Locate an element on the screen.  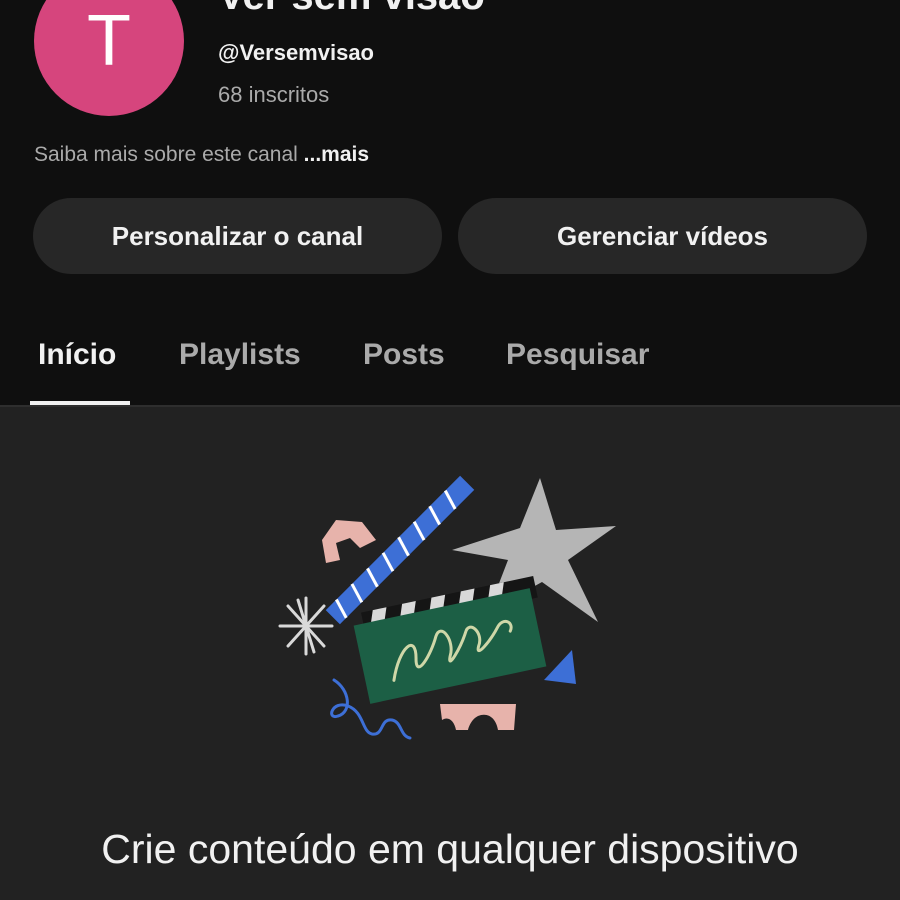
avatar-letter: T is located at coordinates (109, 41).